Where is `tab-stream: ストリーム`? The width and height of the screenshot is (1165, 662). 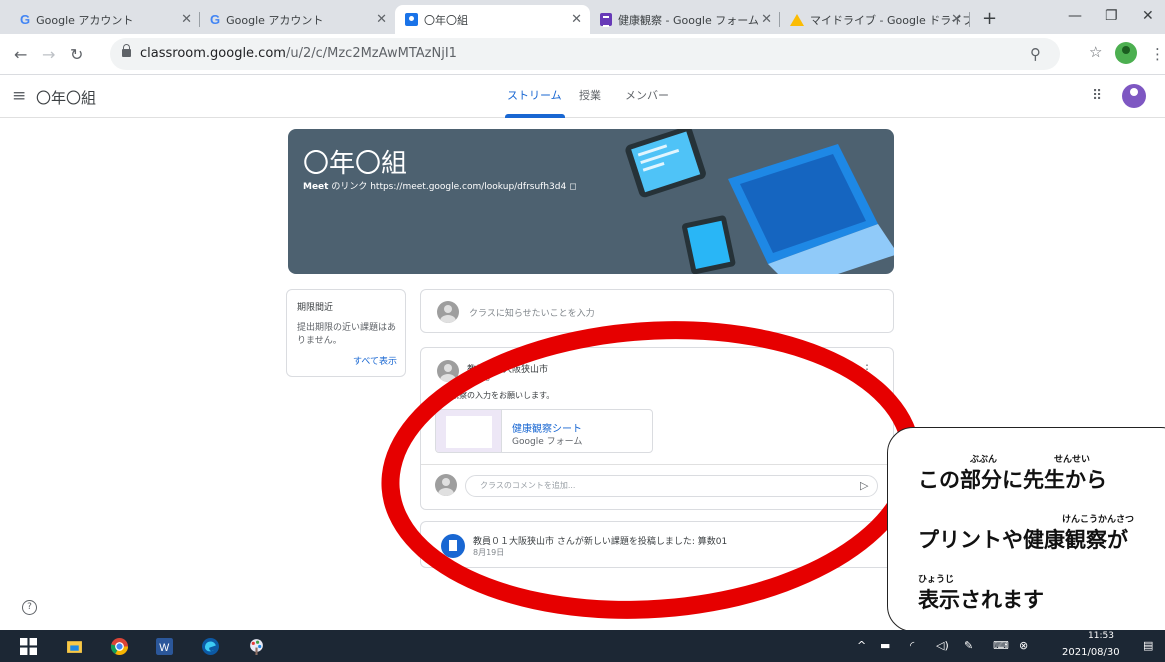 tab-stream: ストリーム is located at coordinates (534, 95).